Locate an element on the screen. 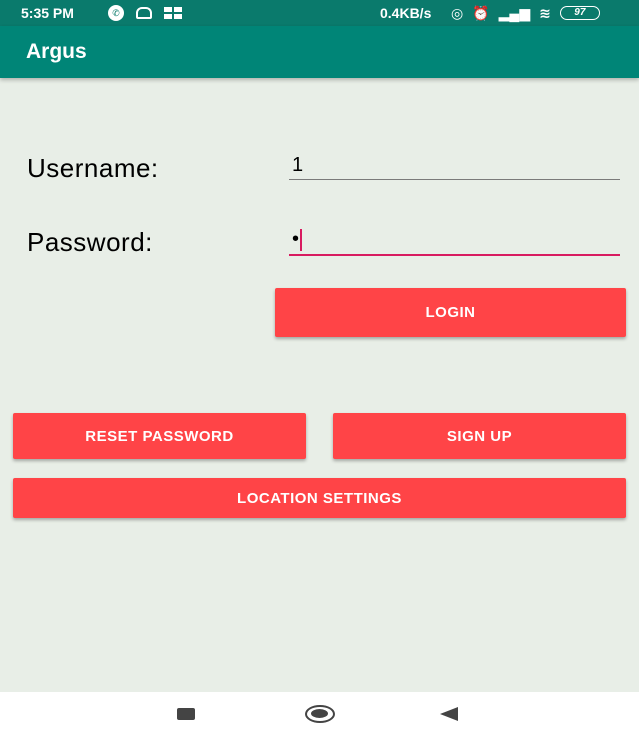 The width and height of the screenshot is (639, 736). hotspot-icon: ◎ is located at coordinates (457, 13).